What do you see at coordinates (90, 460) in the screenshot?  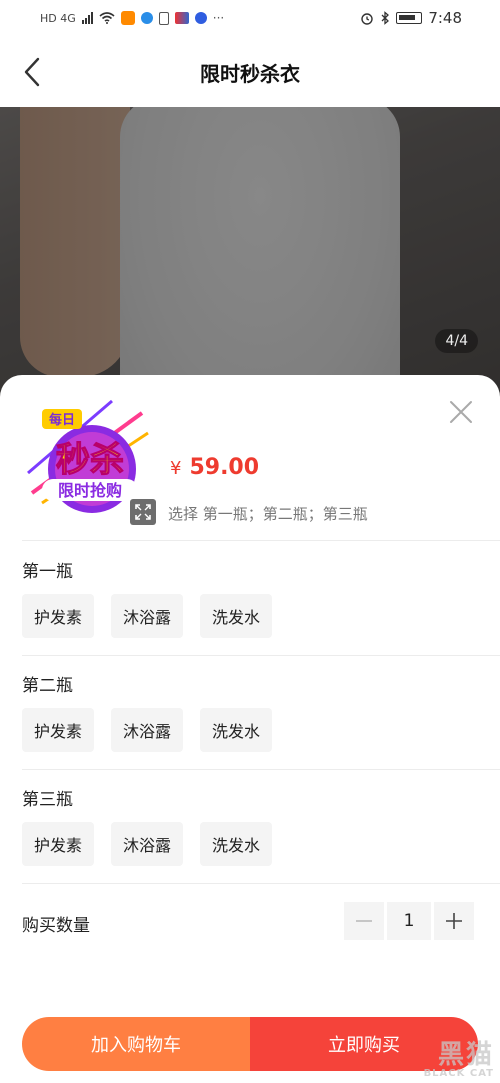 I see `thumb-text-middle: 秒杀` at bounding box center [90, 460].